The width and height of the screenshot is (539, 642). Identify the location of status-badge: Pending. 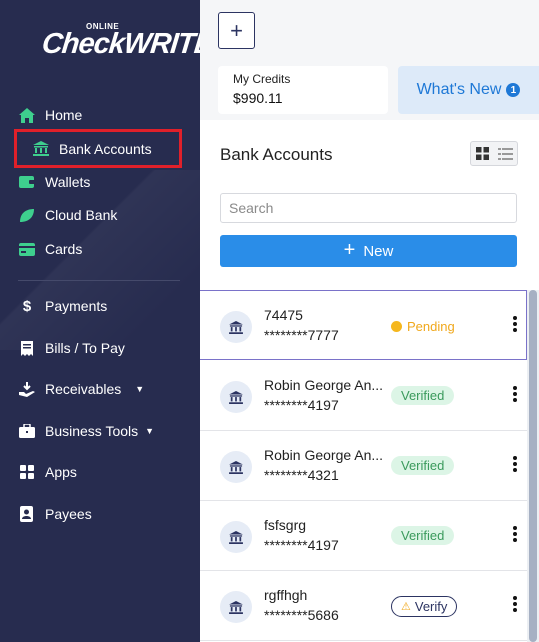
(423, 326).